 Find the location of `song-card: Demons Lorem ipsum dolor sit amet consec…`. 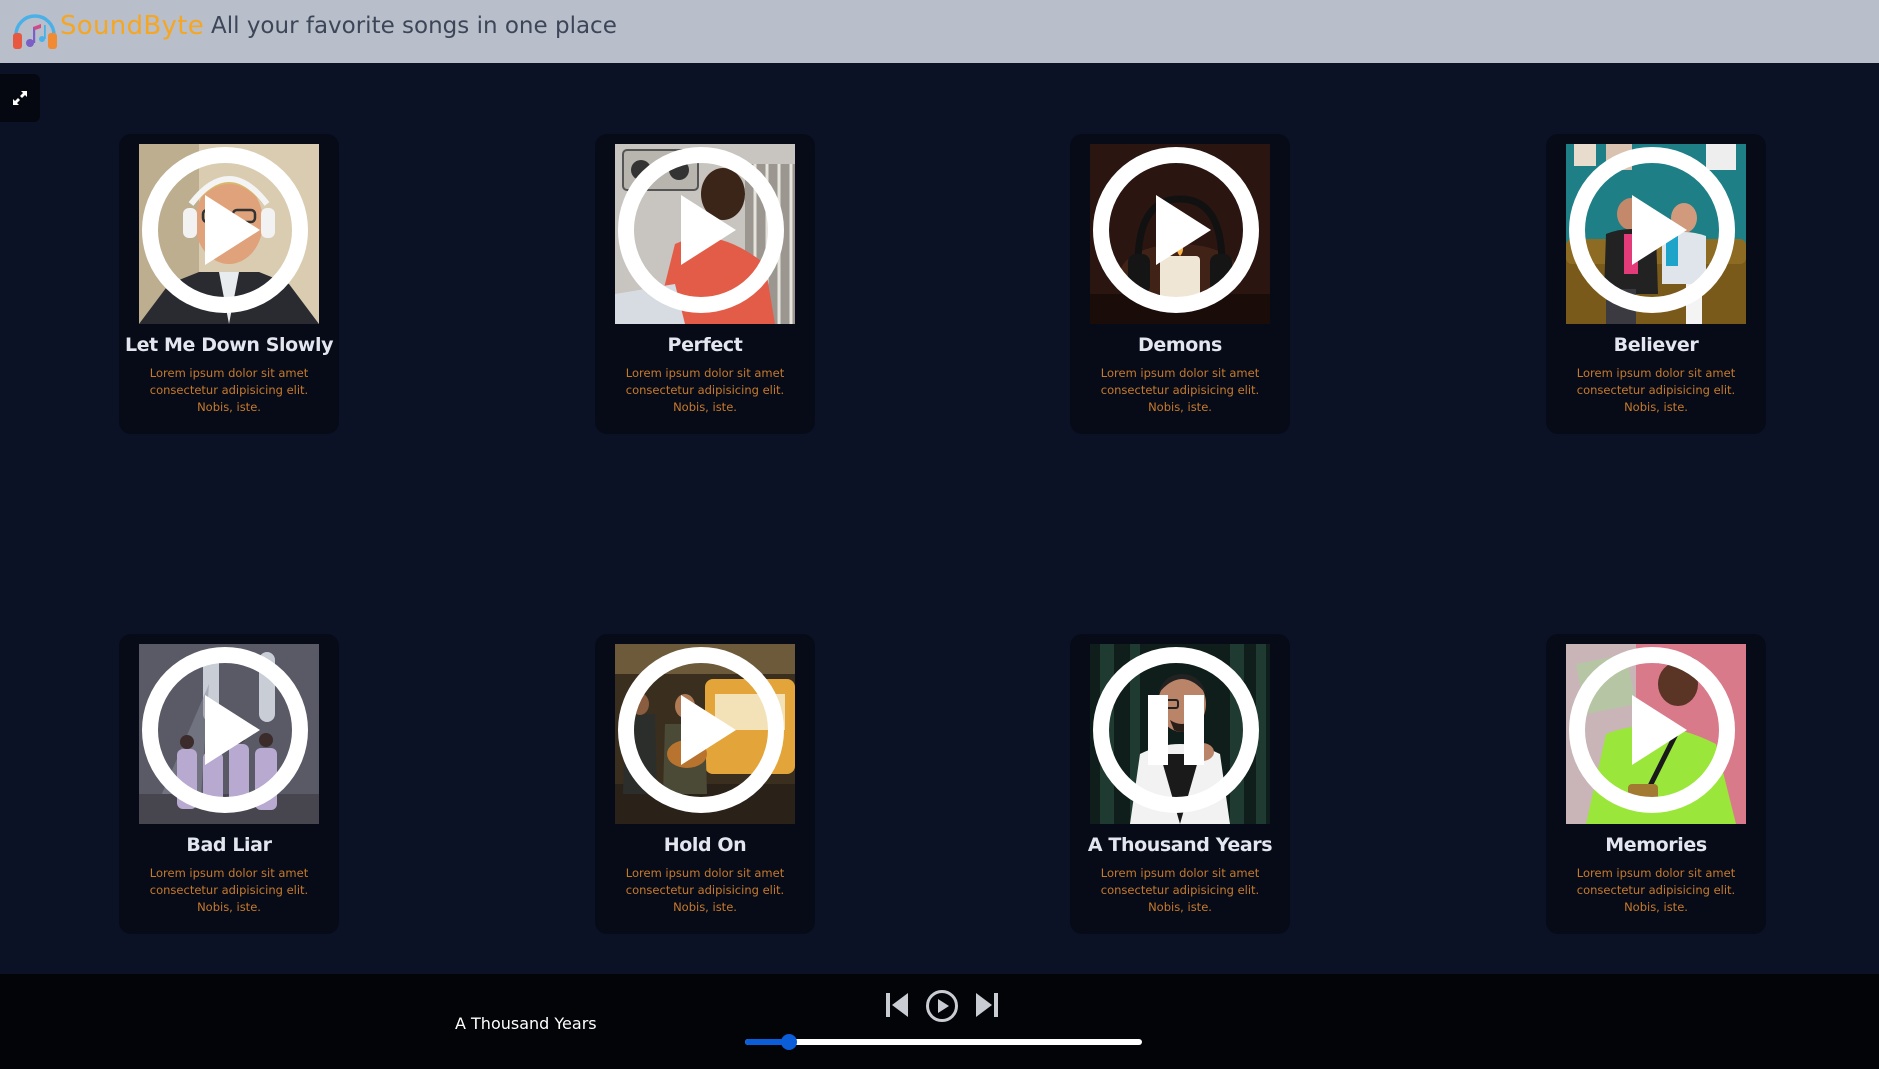

song-card: Demons Lorem ipsum dolor sit amet consec… is located at coordinates (1180, 284).